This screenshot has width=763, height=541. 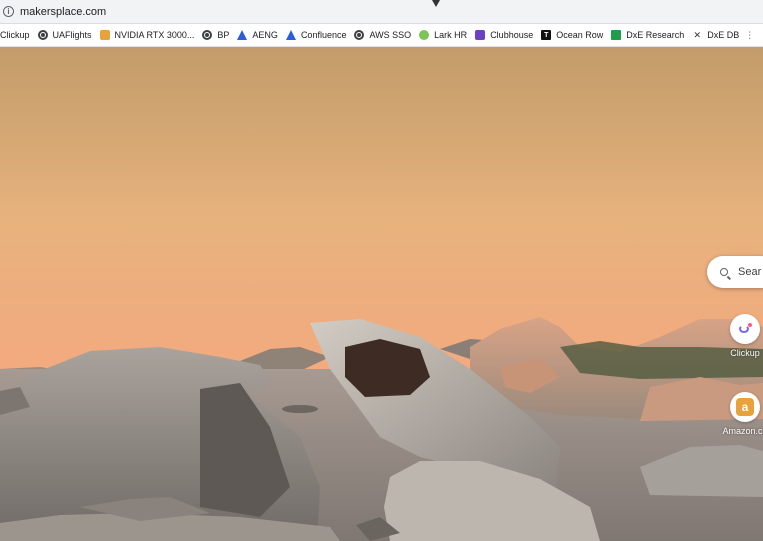 What do you see at coordinates (749, 35) in the screenshot?
I see `more-bookmarks-icon: ⋮` at bounding box center [749, 35].